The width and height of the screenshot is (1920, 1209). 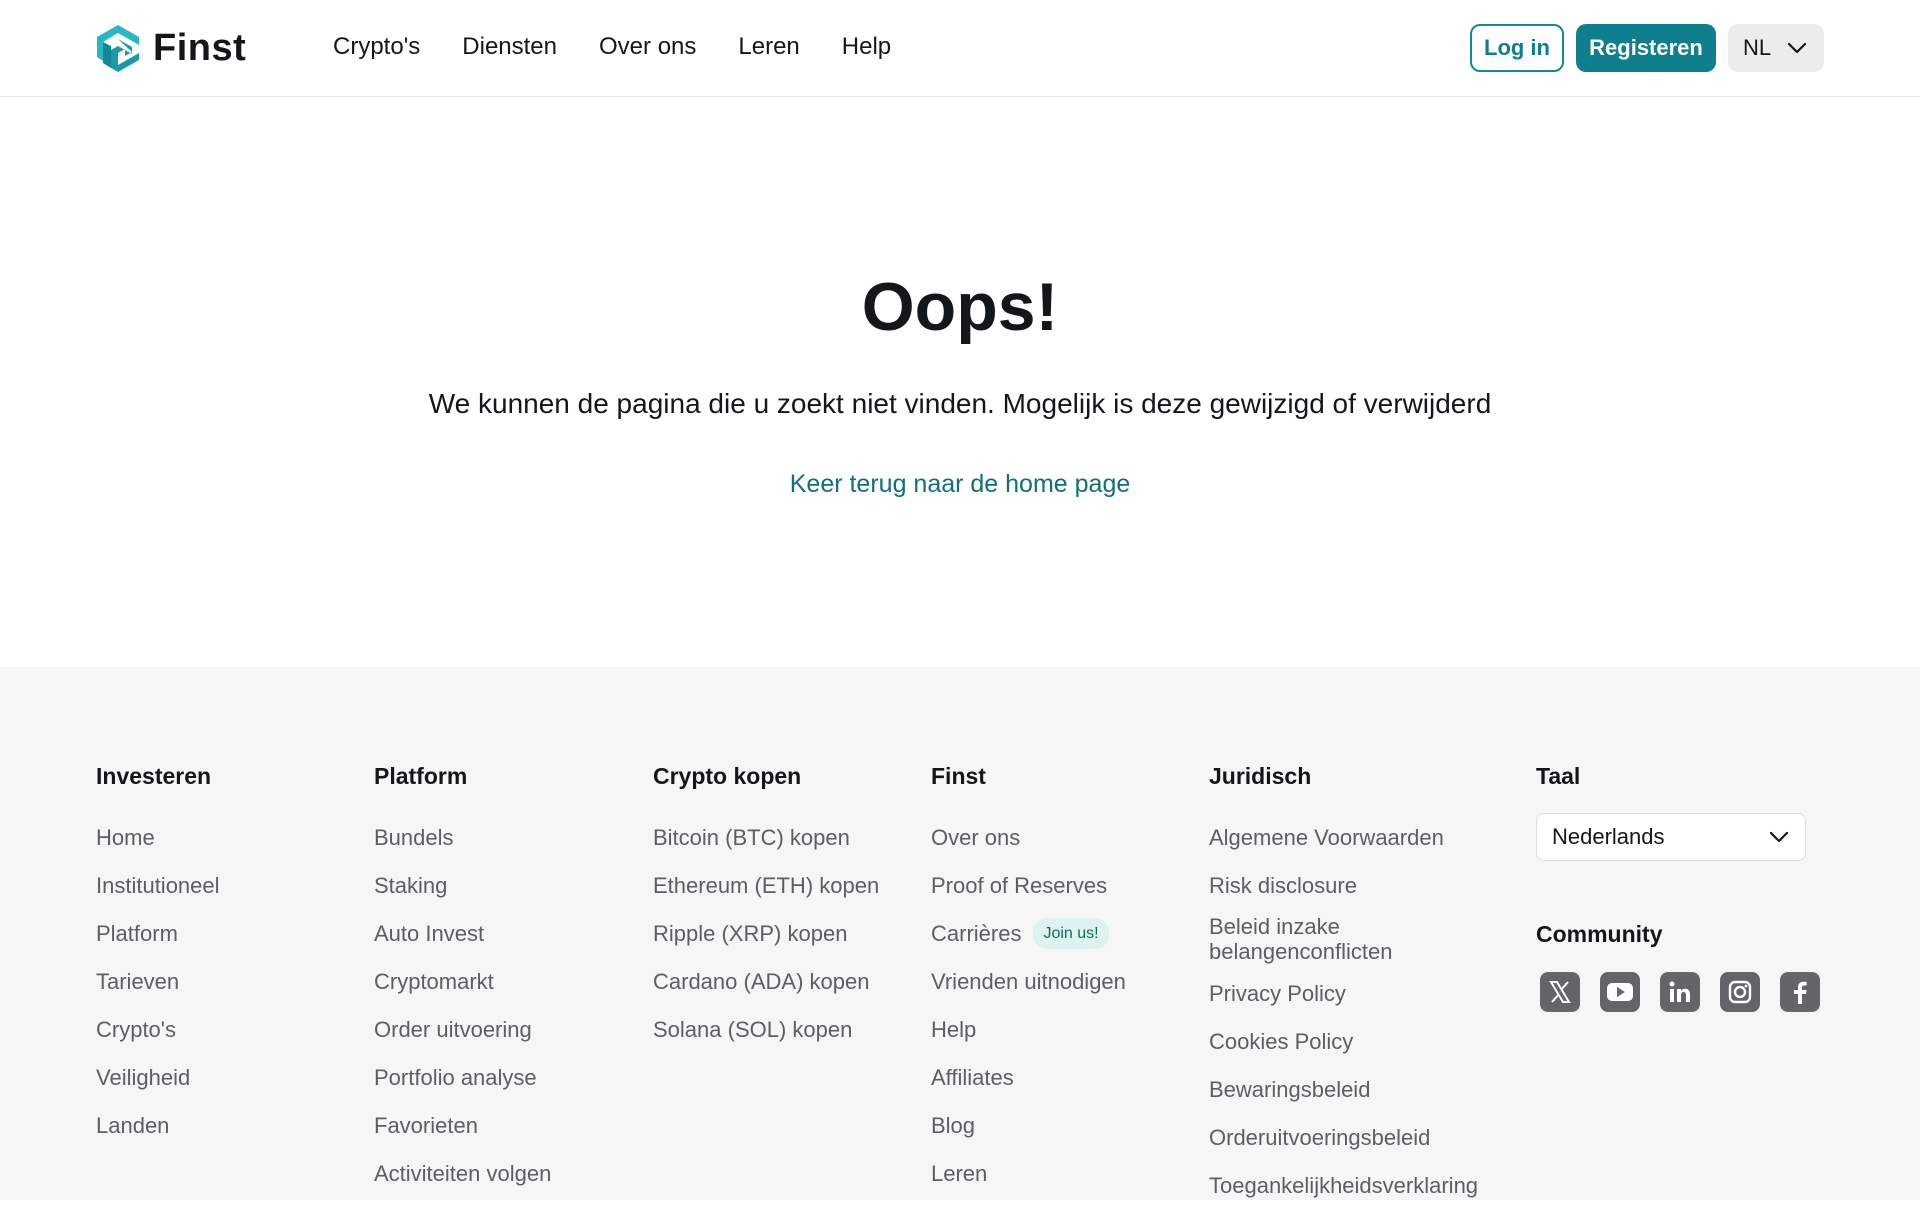 I want to click on finst-logo: Finst, so click(x=170, y=48).